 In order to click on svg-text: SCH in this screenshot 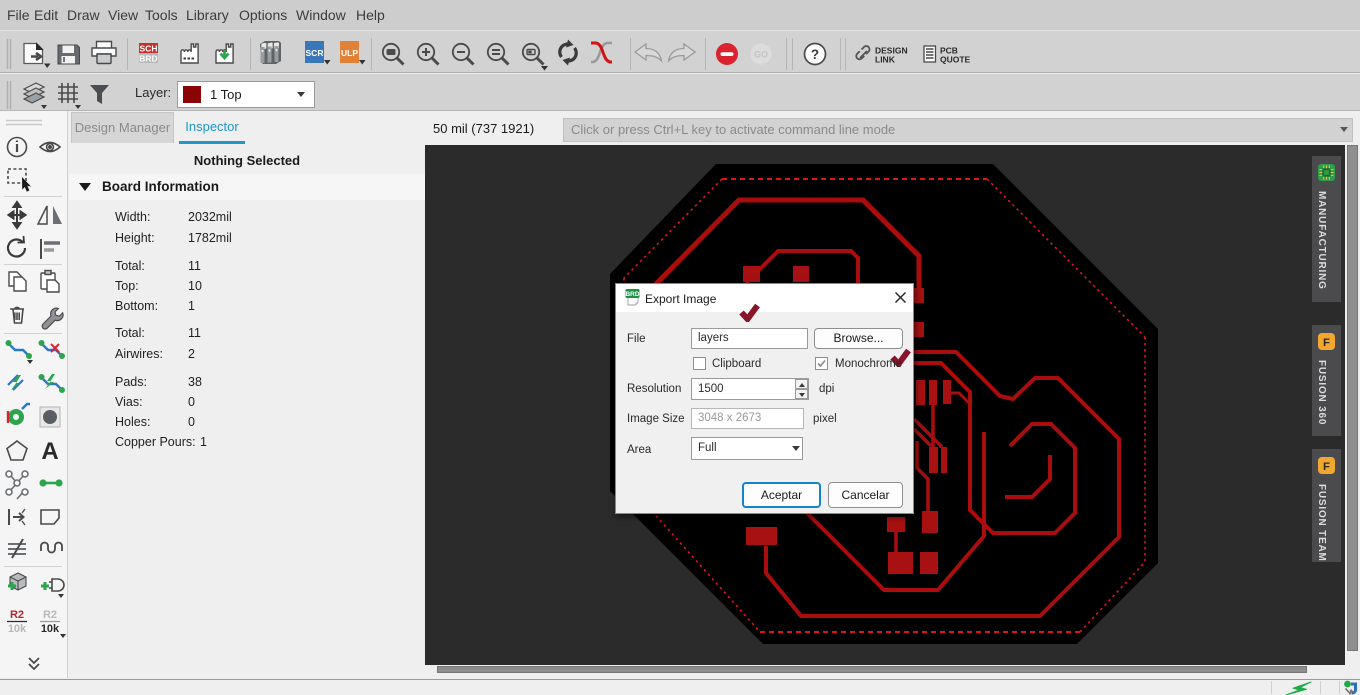, I will do `click(149, 49)`.